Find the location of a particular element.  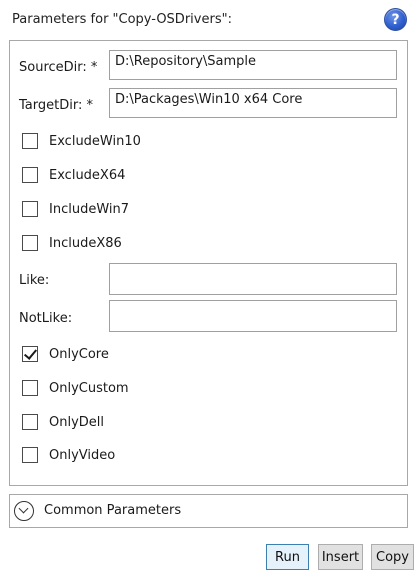

chevron-down-circle-icon is located at coordinates (24, 511).